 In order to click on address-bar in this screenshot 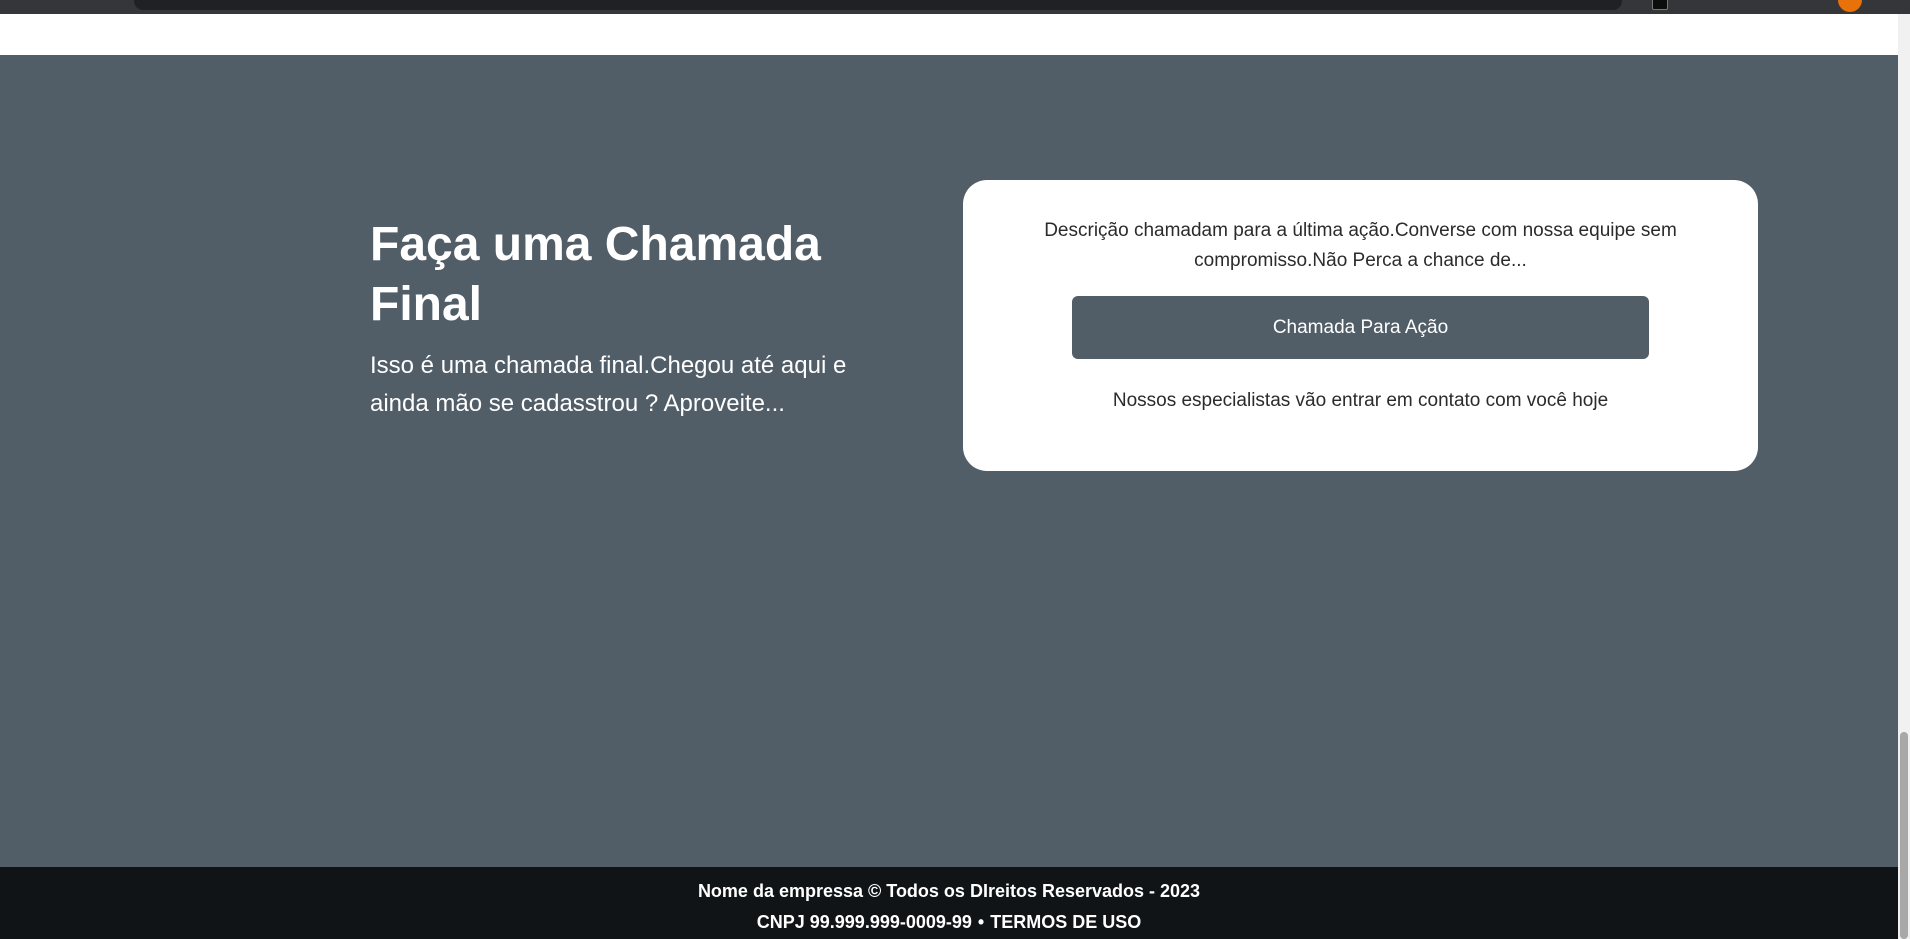, I will do `click(878, 5)`.